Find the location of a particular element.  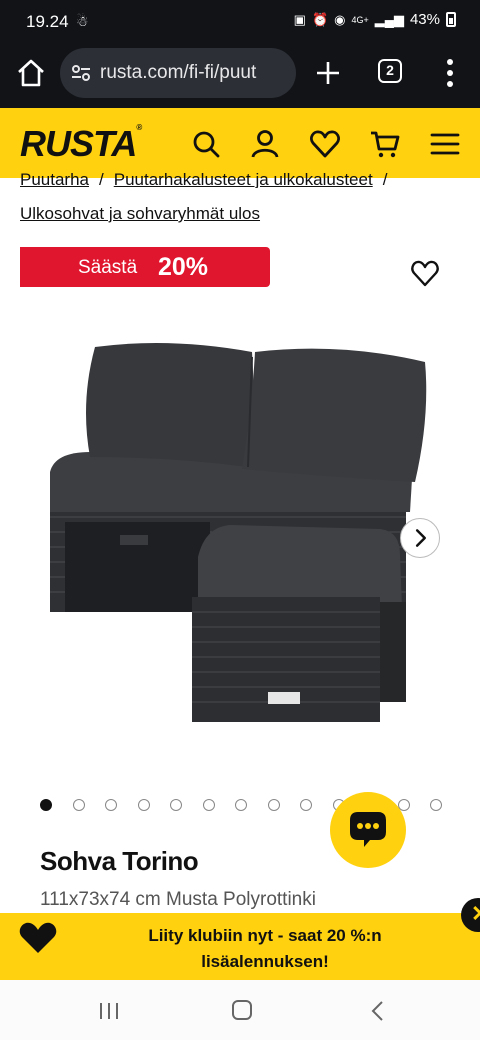

rusta-logo: RUSTA® is located at coordinates (81, 144).